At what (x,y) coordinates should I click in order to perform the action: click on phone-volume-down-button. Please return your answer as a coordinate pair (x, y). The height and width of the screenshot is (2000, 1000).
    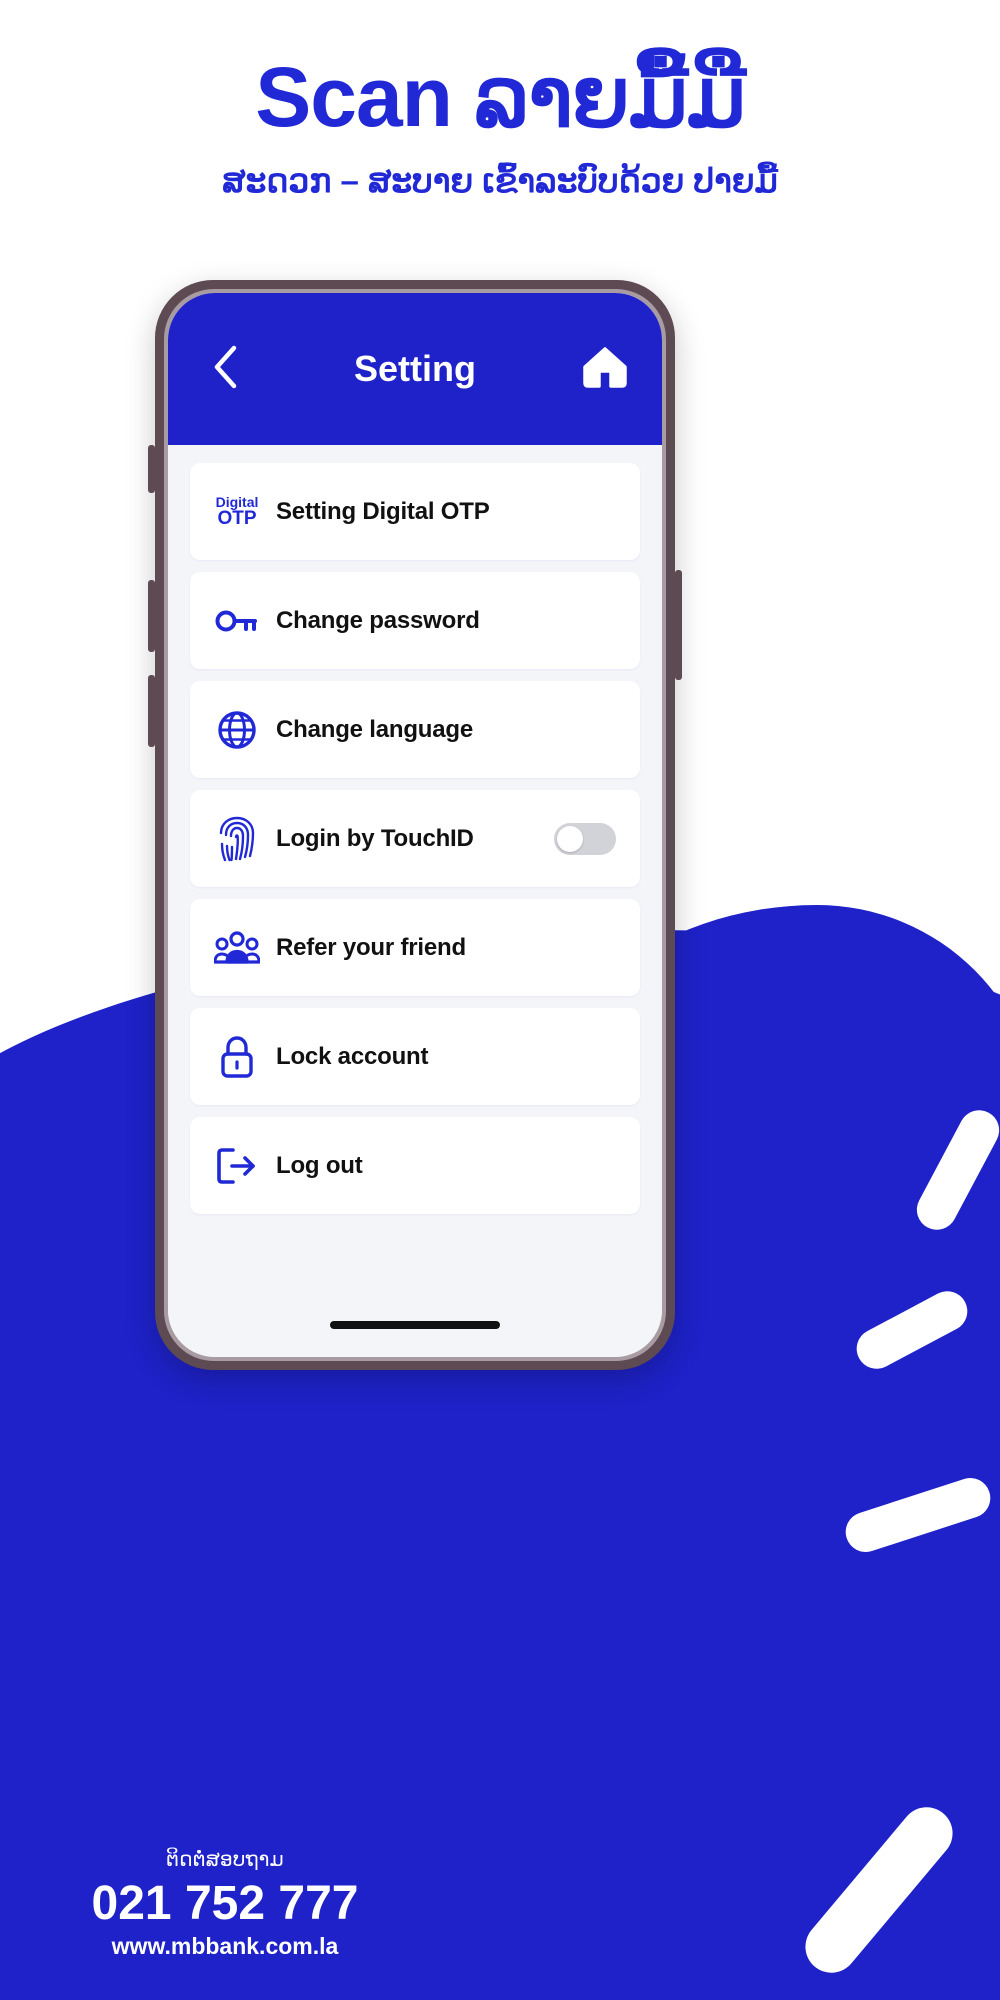
    Looking at the image, I should click on (151, 711).